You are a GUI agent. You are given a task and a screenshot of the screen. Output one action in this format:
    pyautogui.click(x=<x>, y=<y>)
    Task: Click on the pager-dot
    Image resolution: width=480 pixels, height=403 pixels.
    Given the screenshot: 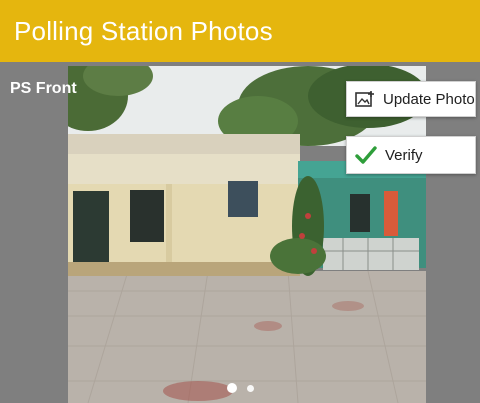 What is the action you would take?
    pyautogui.click(x=250, y=388)
    